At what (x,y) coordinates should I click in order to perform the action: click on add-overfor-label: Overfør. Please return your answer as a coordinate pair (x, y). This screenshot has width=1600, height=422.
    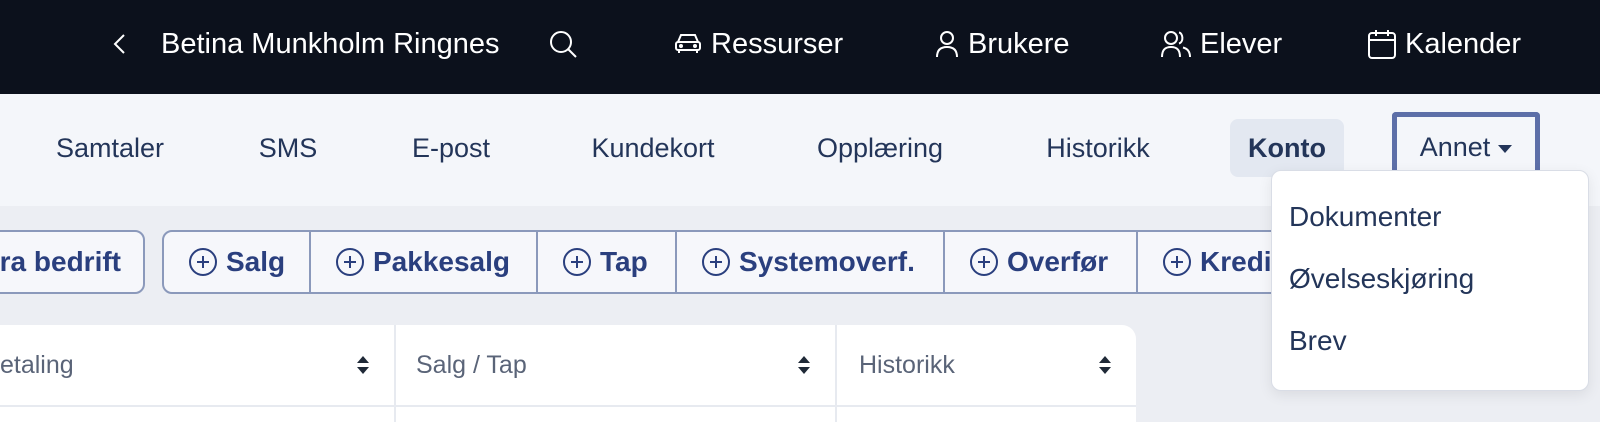
    Looking at the image, I should click on (1058, 261).